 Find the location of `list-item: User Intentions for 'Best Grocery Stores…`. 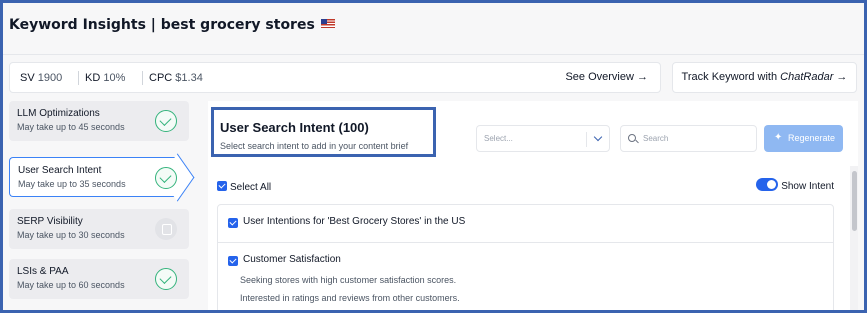

list-item: User Intentions for 'Best Grocery Stores… is located at coordinates (525, 224).